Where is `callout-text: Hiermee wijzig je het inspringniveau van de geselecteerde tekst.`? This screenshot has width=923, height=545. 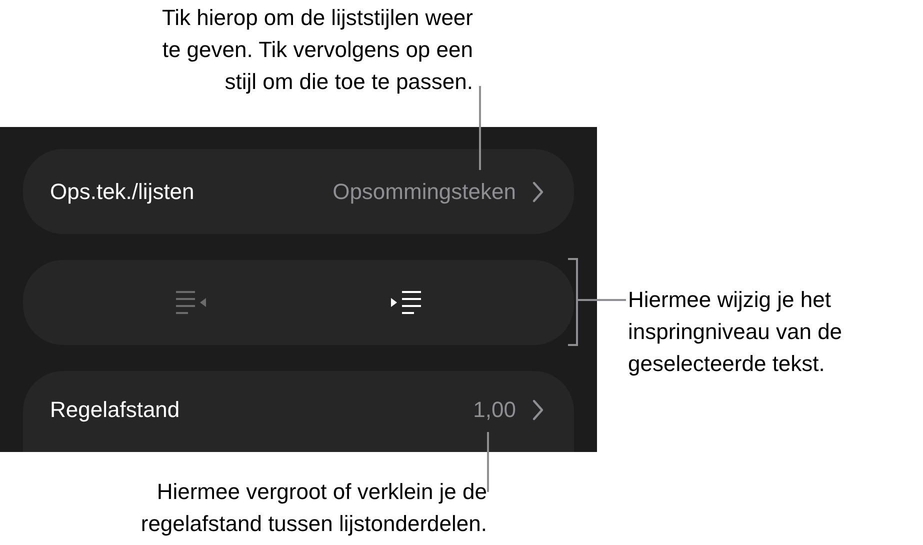
callout-text: Hiermee wijzig je het inspringniveau van de geselecteerde tekst. is located at coordinates (735, 332).